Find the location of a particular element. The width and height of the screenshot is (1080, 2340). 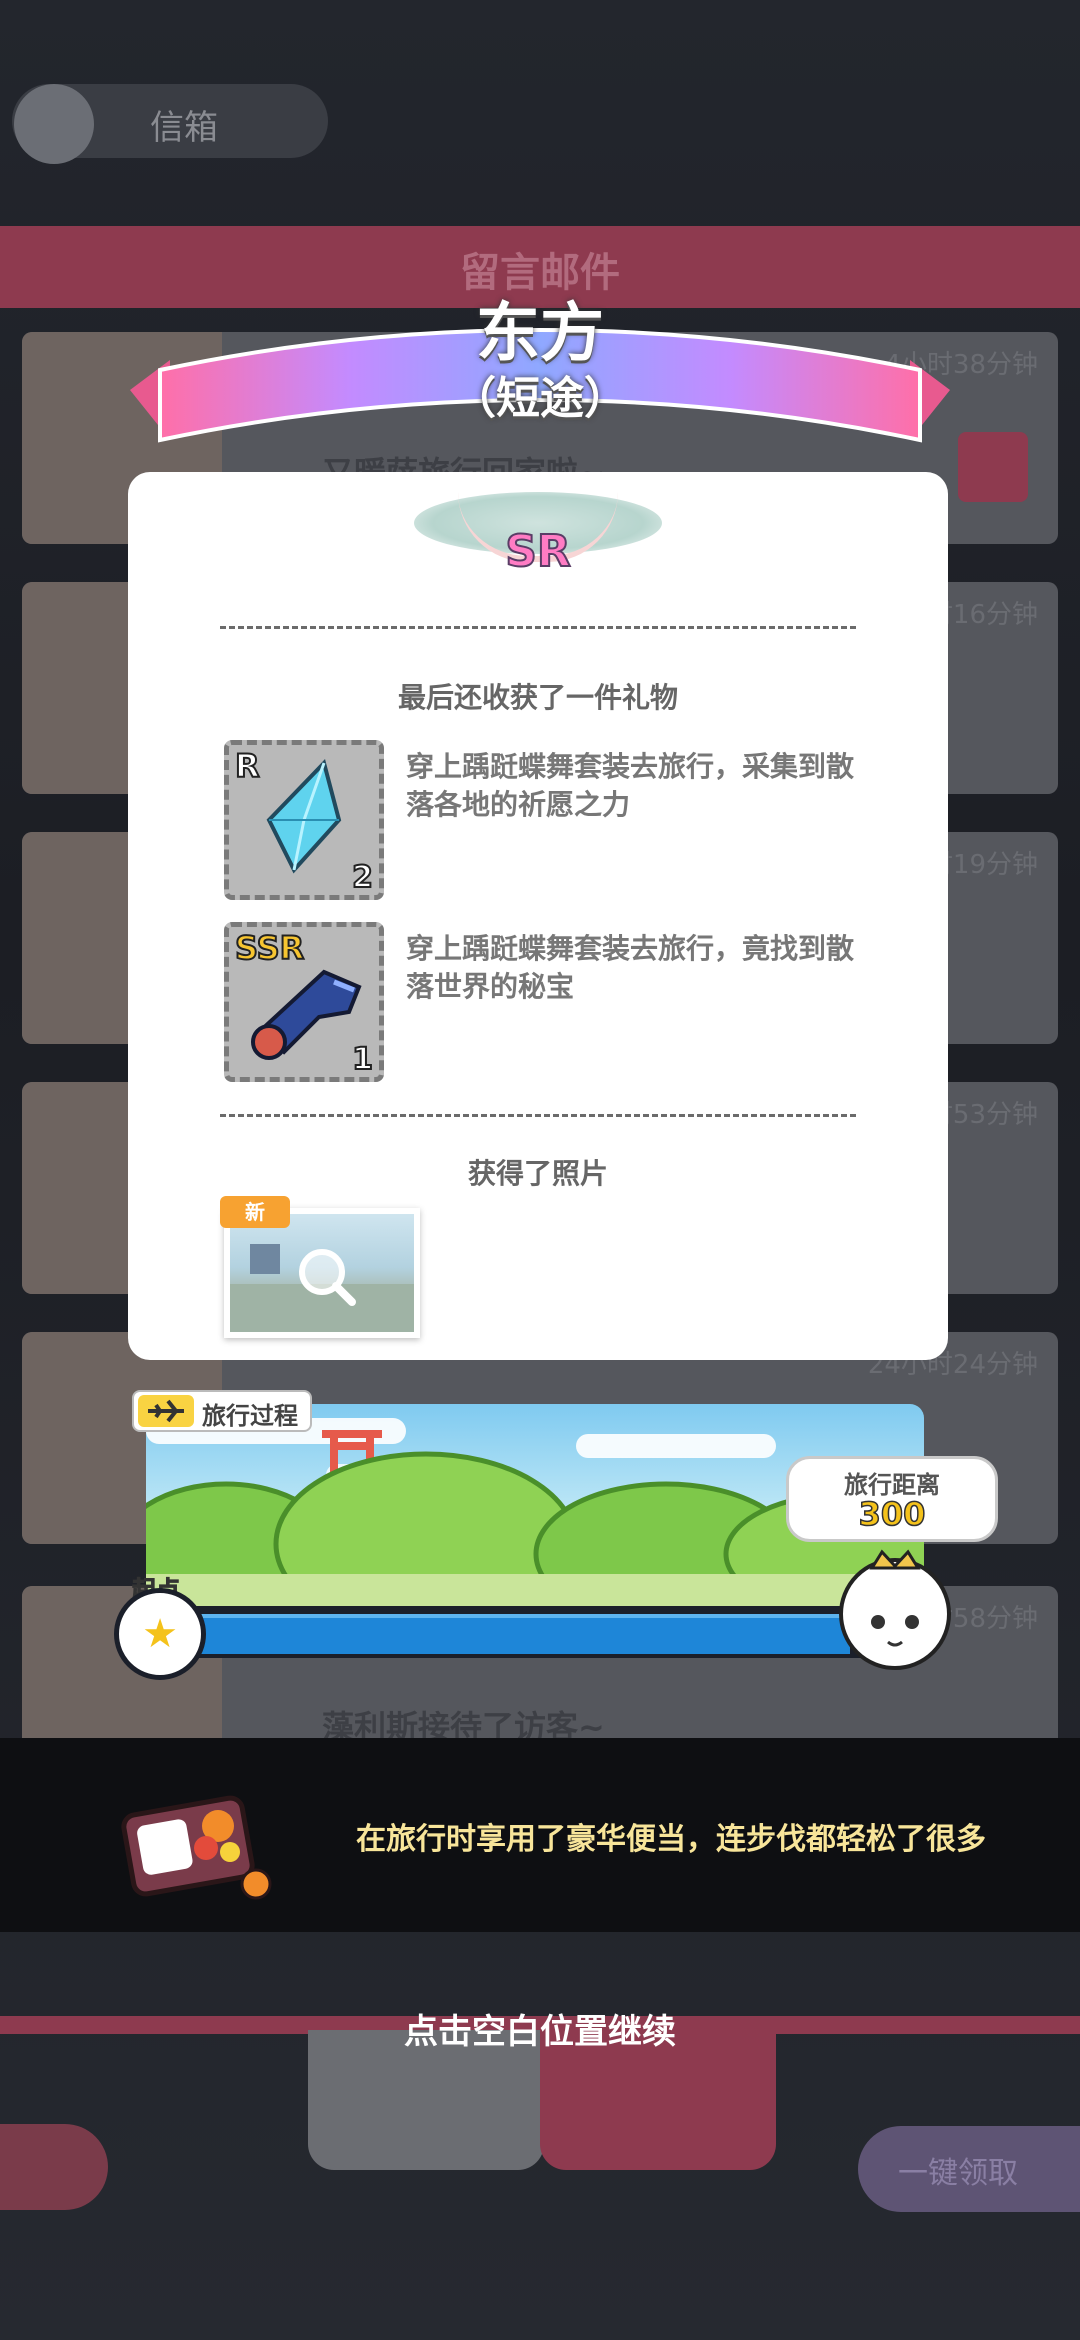

distance-value: 300 is located at coordinates (892, 1514).